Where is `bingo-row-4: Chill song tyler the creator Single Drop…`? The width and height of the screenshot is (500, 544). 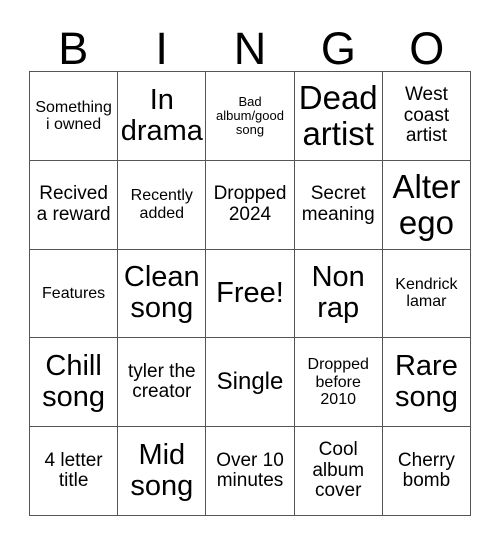
bingo-row-4: Chill song tyler the creator Single Drop… is located at coordinates (251, 383).